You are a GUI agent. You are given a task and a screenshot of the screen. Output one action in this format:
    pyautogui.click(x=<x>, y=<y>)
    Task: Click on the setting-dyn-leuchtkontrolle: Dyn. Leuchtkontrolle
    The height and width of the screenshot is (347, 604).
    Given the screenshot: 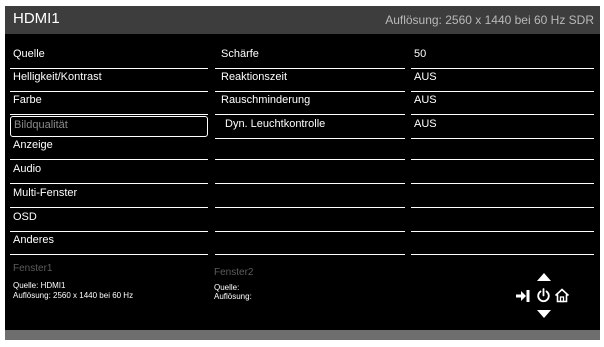 What is the action you would take?
    pyautogui.click(x=310, y=127)
    